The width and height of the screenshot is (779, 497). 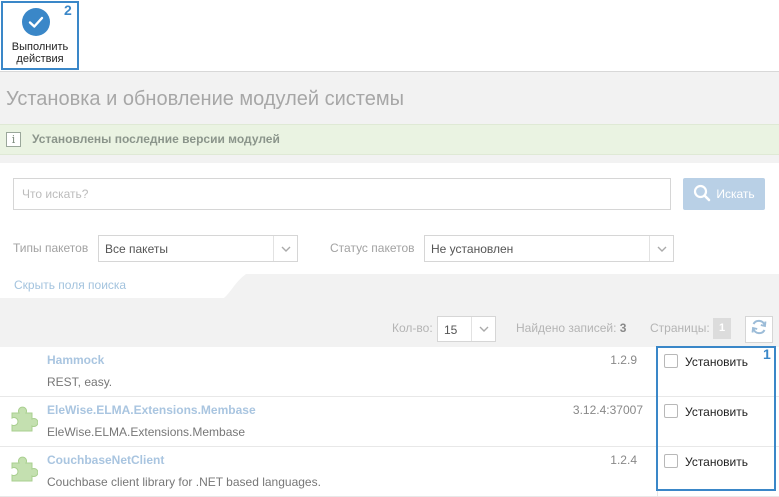 What do you see at coordinates (198, 248) in the screenshot?
I see `package-types-select: Все пакеты` at bounding box center [198, 248].